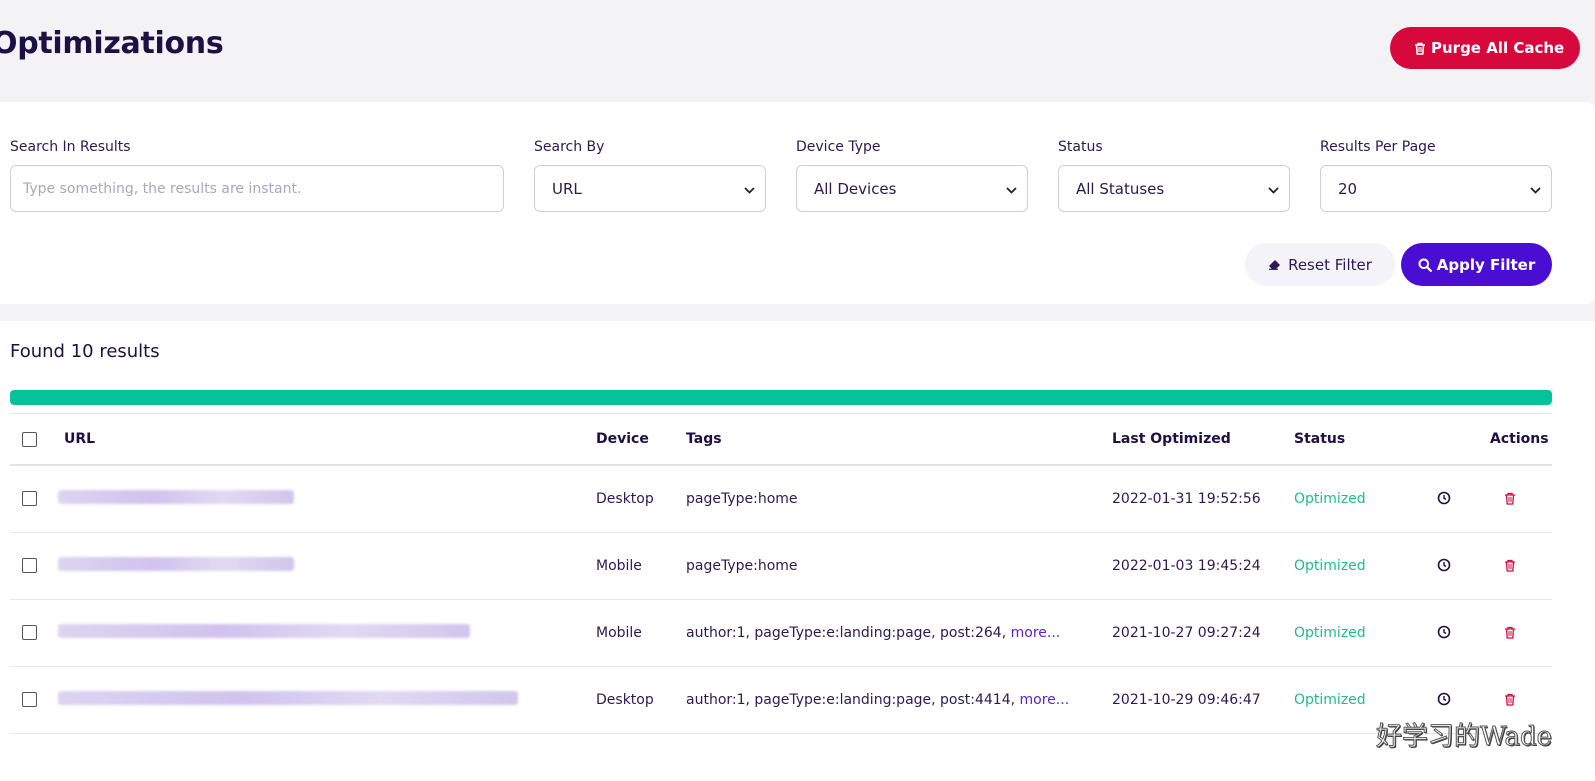 This screenshot has height=781, width=1595. Describe the element at coordinates (1498, 48) in the screenshot. I see `purge-all-cache-label: Purge All Cache` at that location.